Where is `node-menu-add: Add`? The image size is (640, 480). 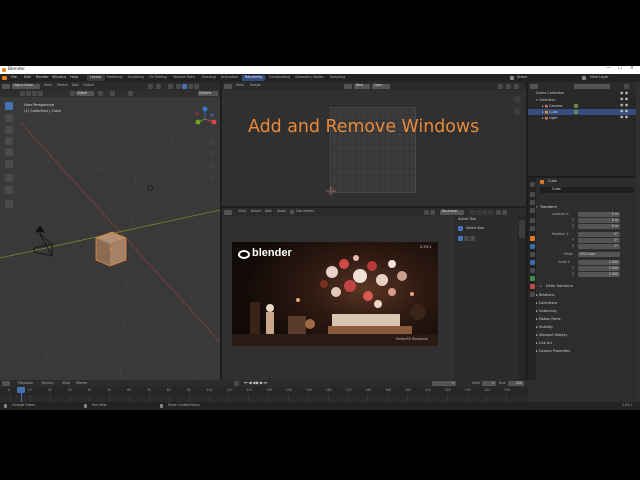 node-menu-add: Add is located at coordinates (268, 211).